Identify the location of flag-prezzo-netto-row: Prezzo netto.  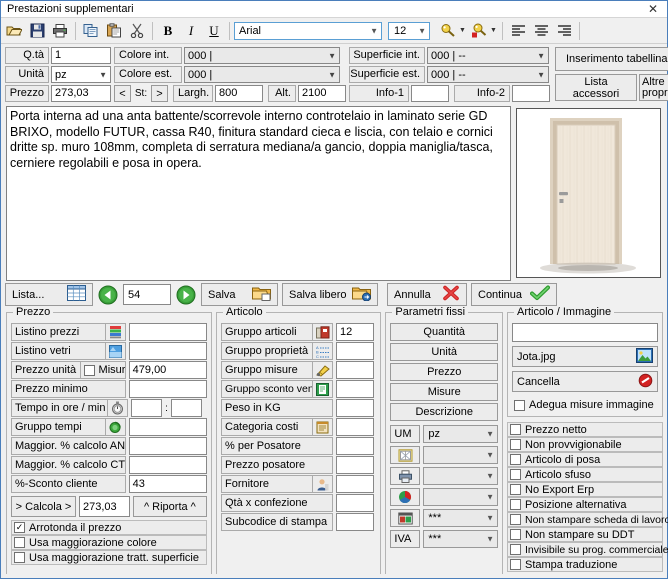
(585, 429).